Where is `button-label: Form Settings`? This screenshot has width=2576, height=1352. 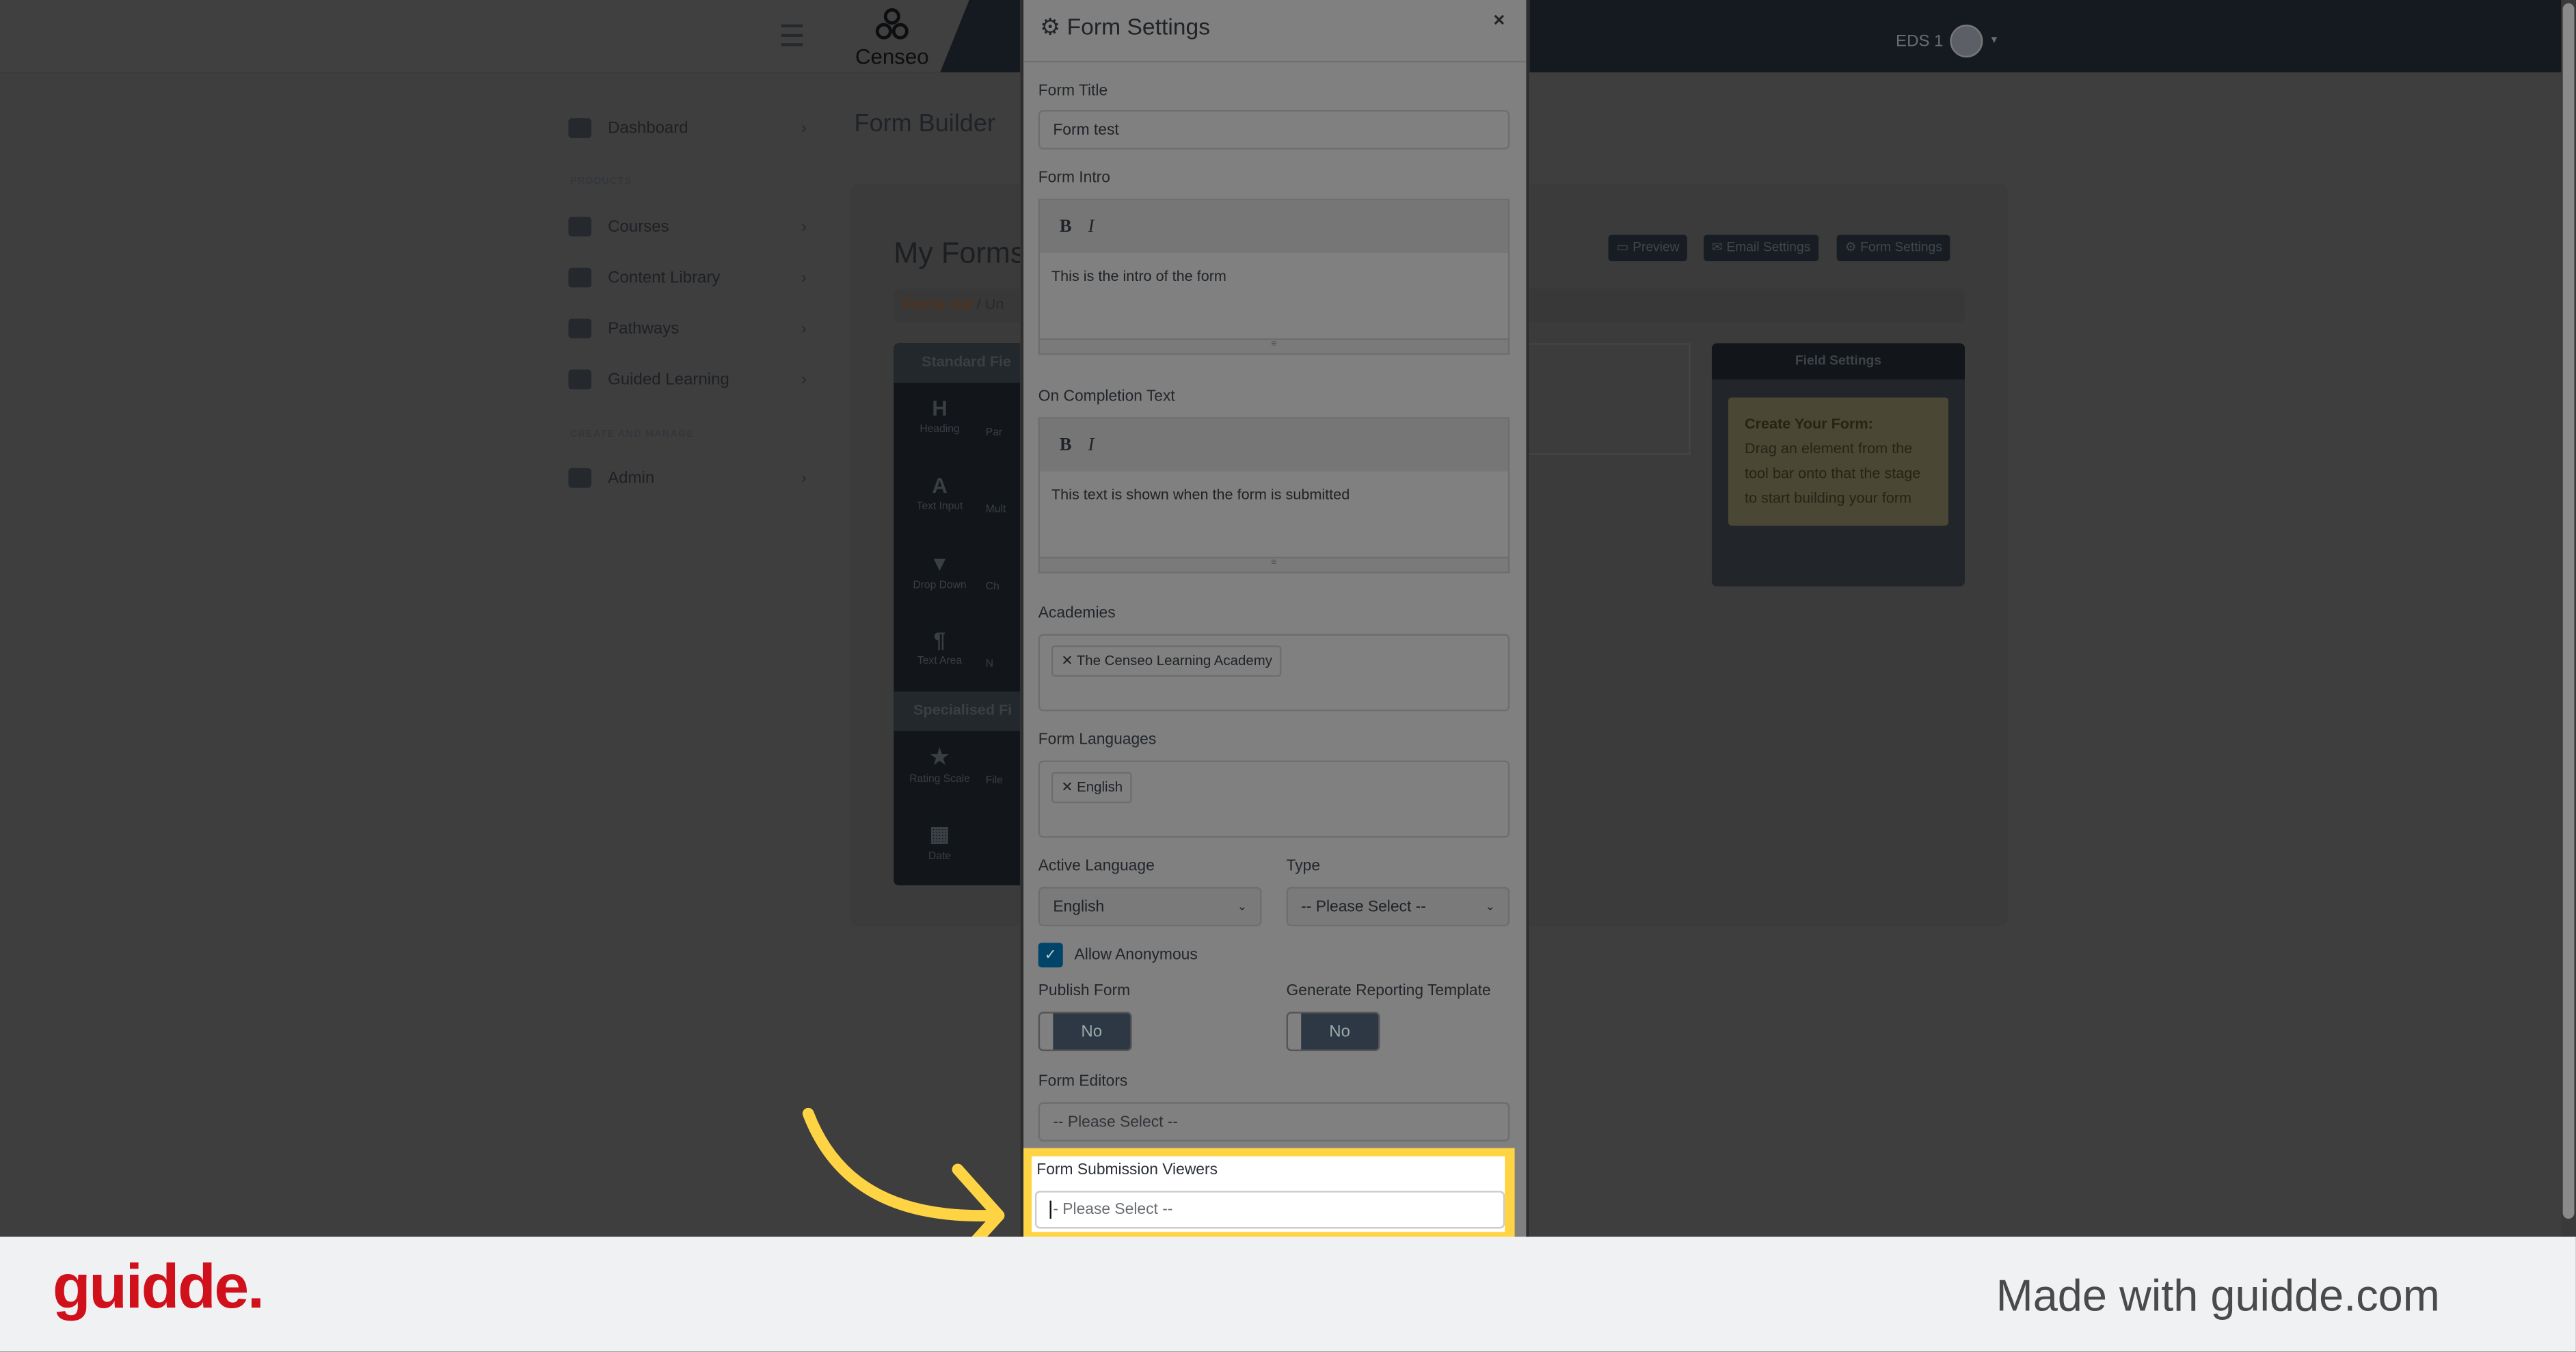 button-label: Form Settings is located at coordinates (1901, 247).